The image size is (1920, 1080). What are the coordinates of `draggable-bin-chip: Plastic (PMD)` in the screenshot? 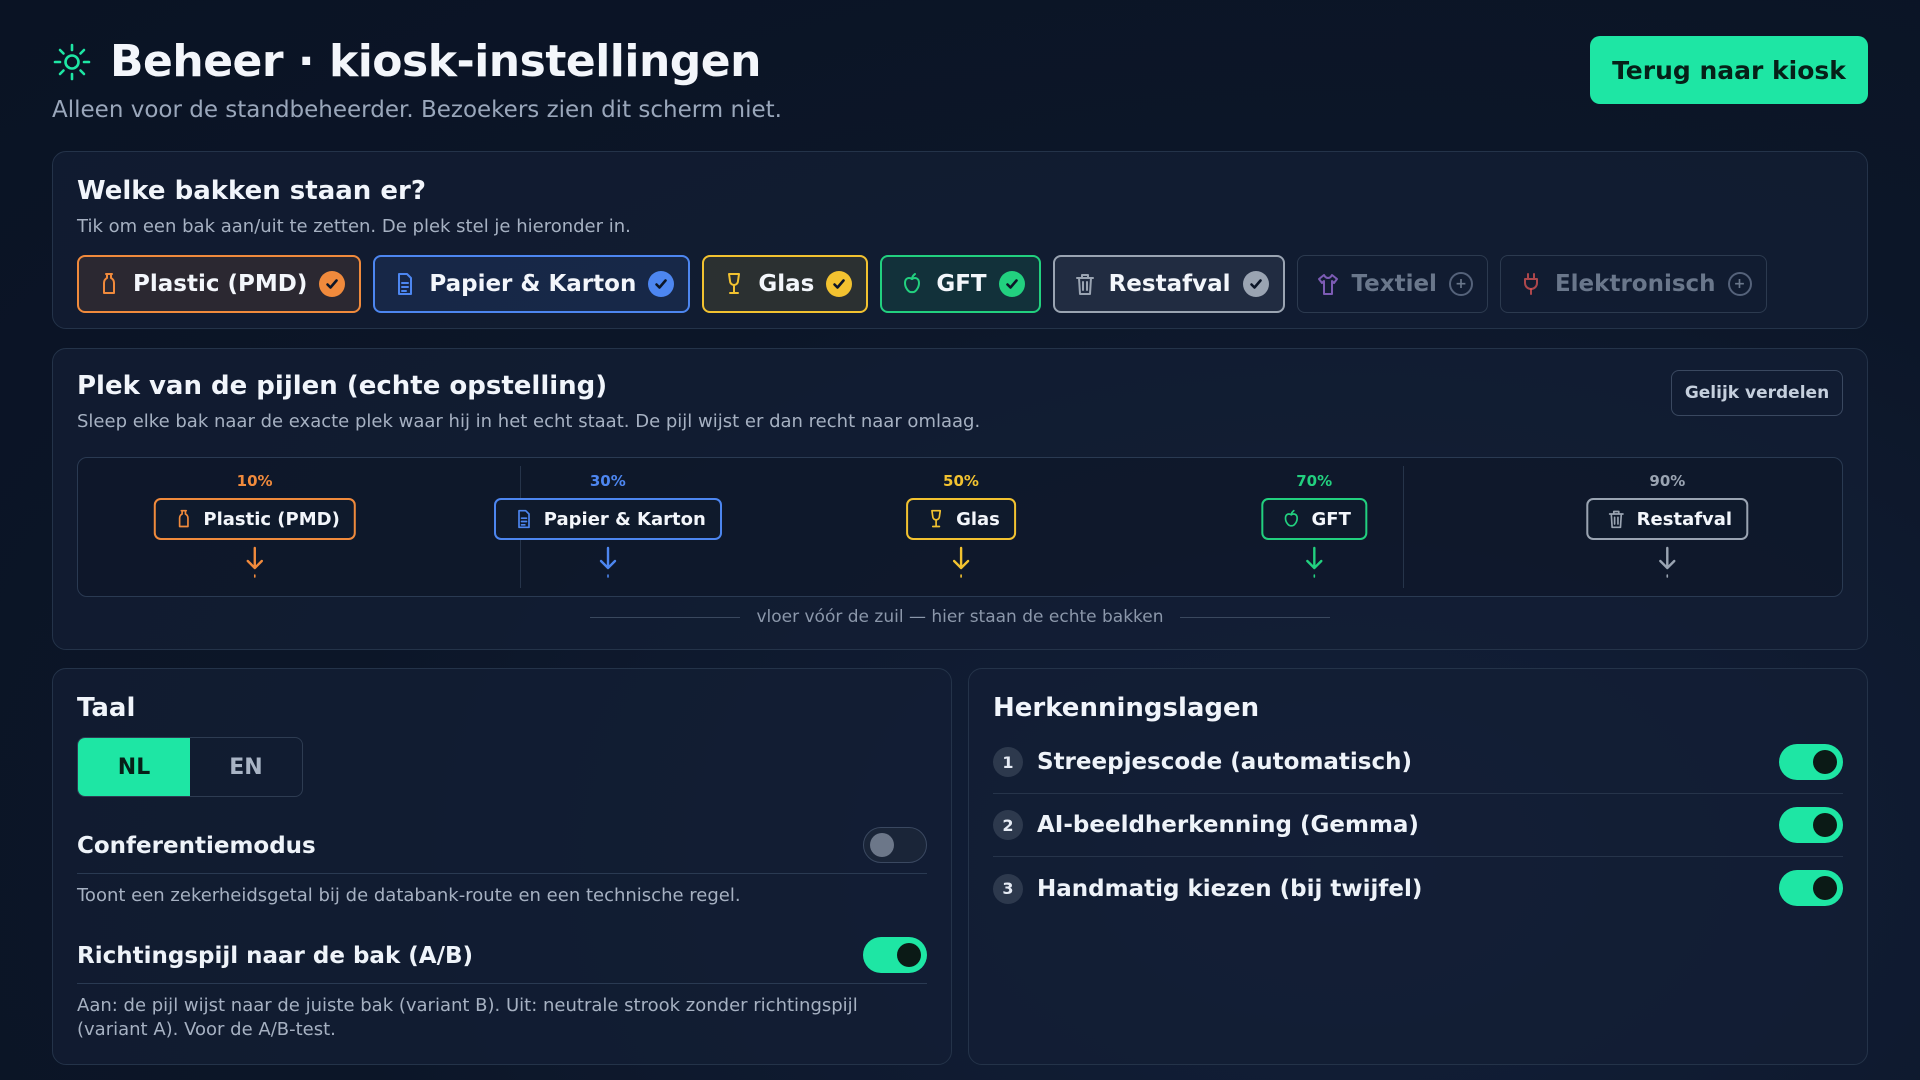 It's located at (254, 519).